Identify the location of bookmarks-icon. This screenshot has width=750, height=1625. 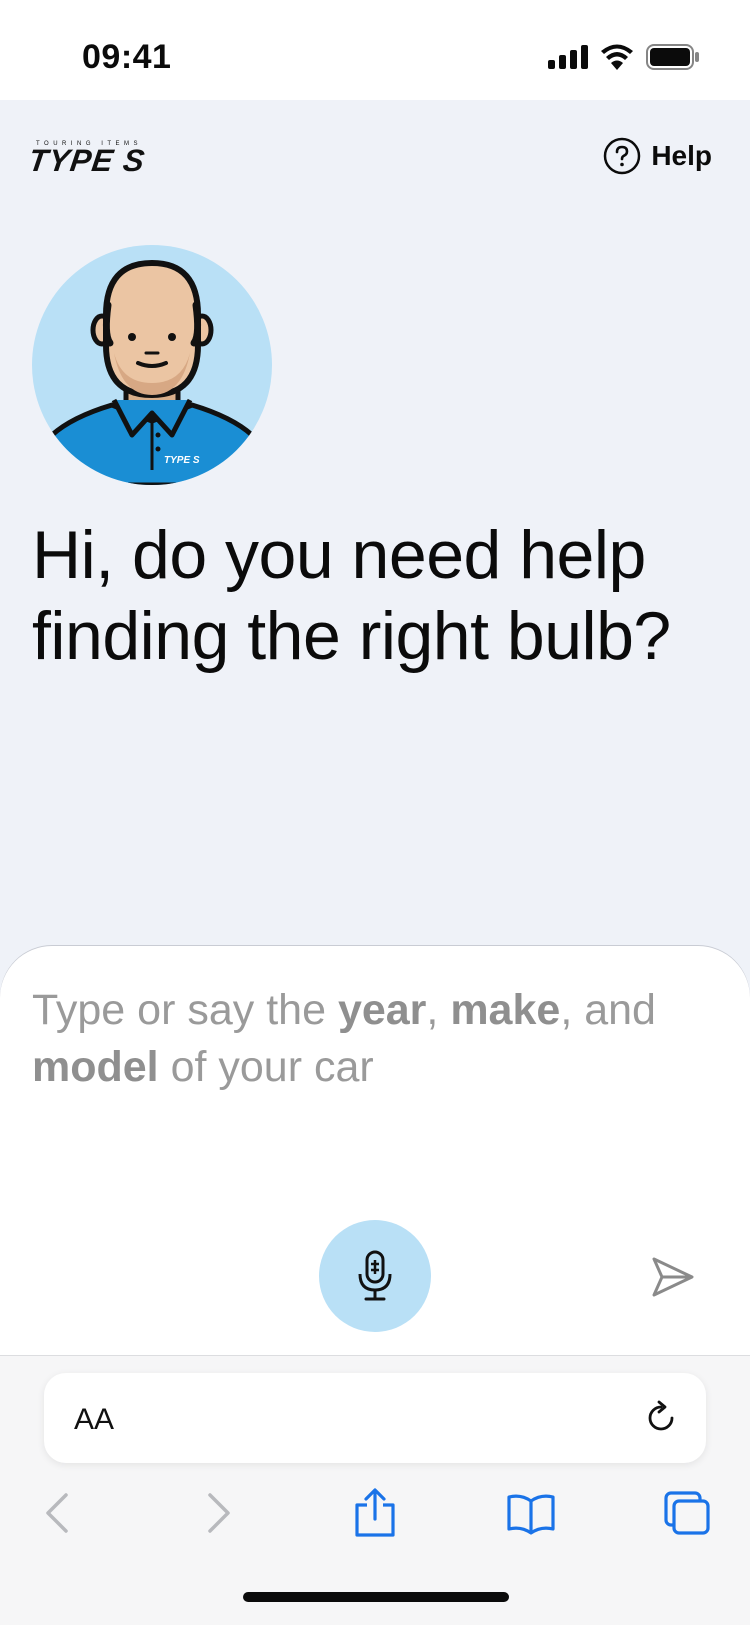
(531, 1514).